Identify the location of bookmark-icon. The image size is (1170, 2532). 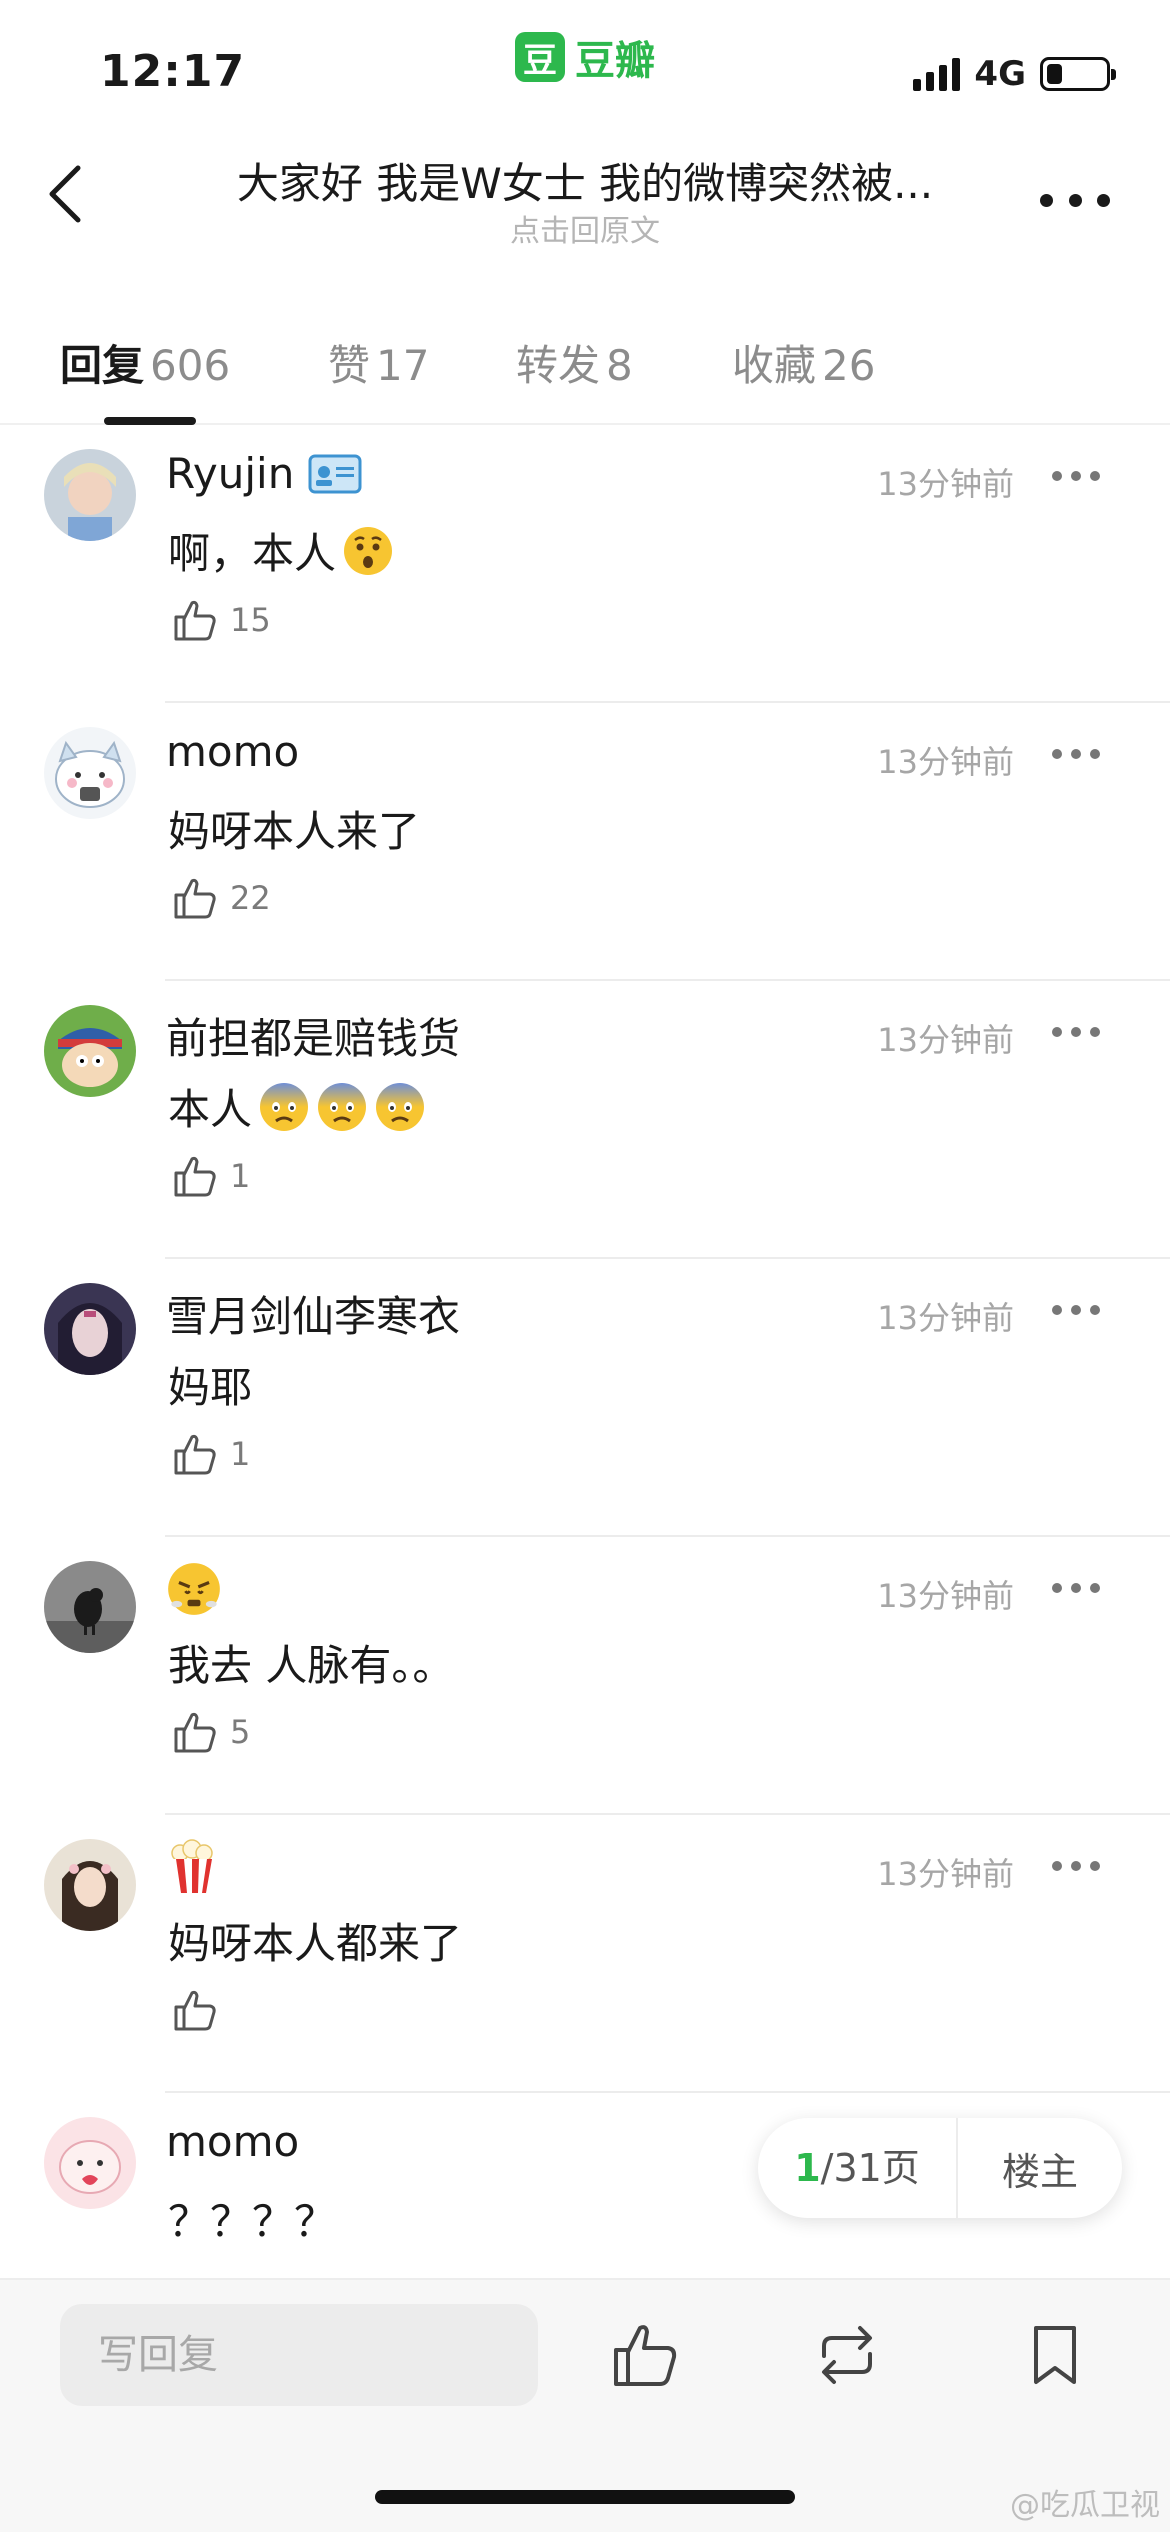
(1055, 2355).